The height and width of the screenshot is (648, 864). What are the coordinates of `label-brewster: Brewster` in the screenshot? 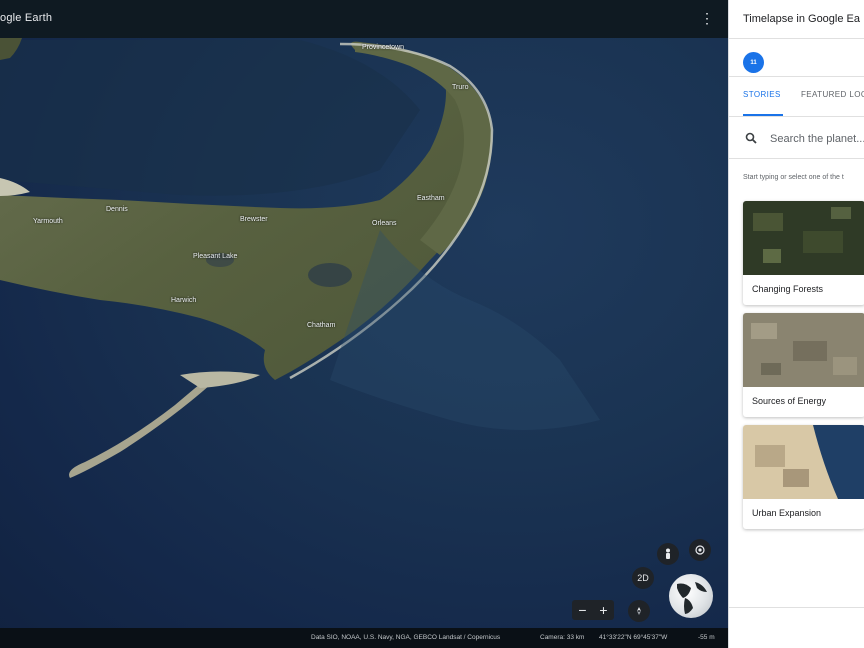 It's located at (254, 219).